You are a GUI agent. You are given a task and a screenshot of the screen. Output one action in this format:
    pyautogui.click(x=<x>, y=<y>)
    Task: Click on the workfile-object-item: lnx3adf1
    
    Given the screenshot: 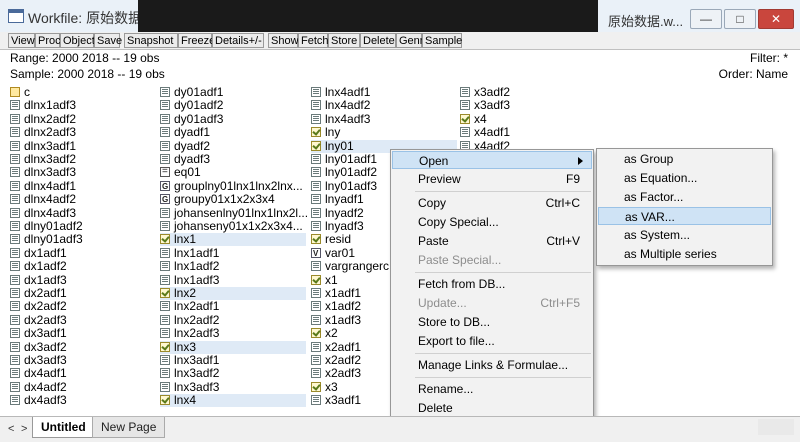 What is the action you would take?
    pyautogui.click(x=233, y=360)
    